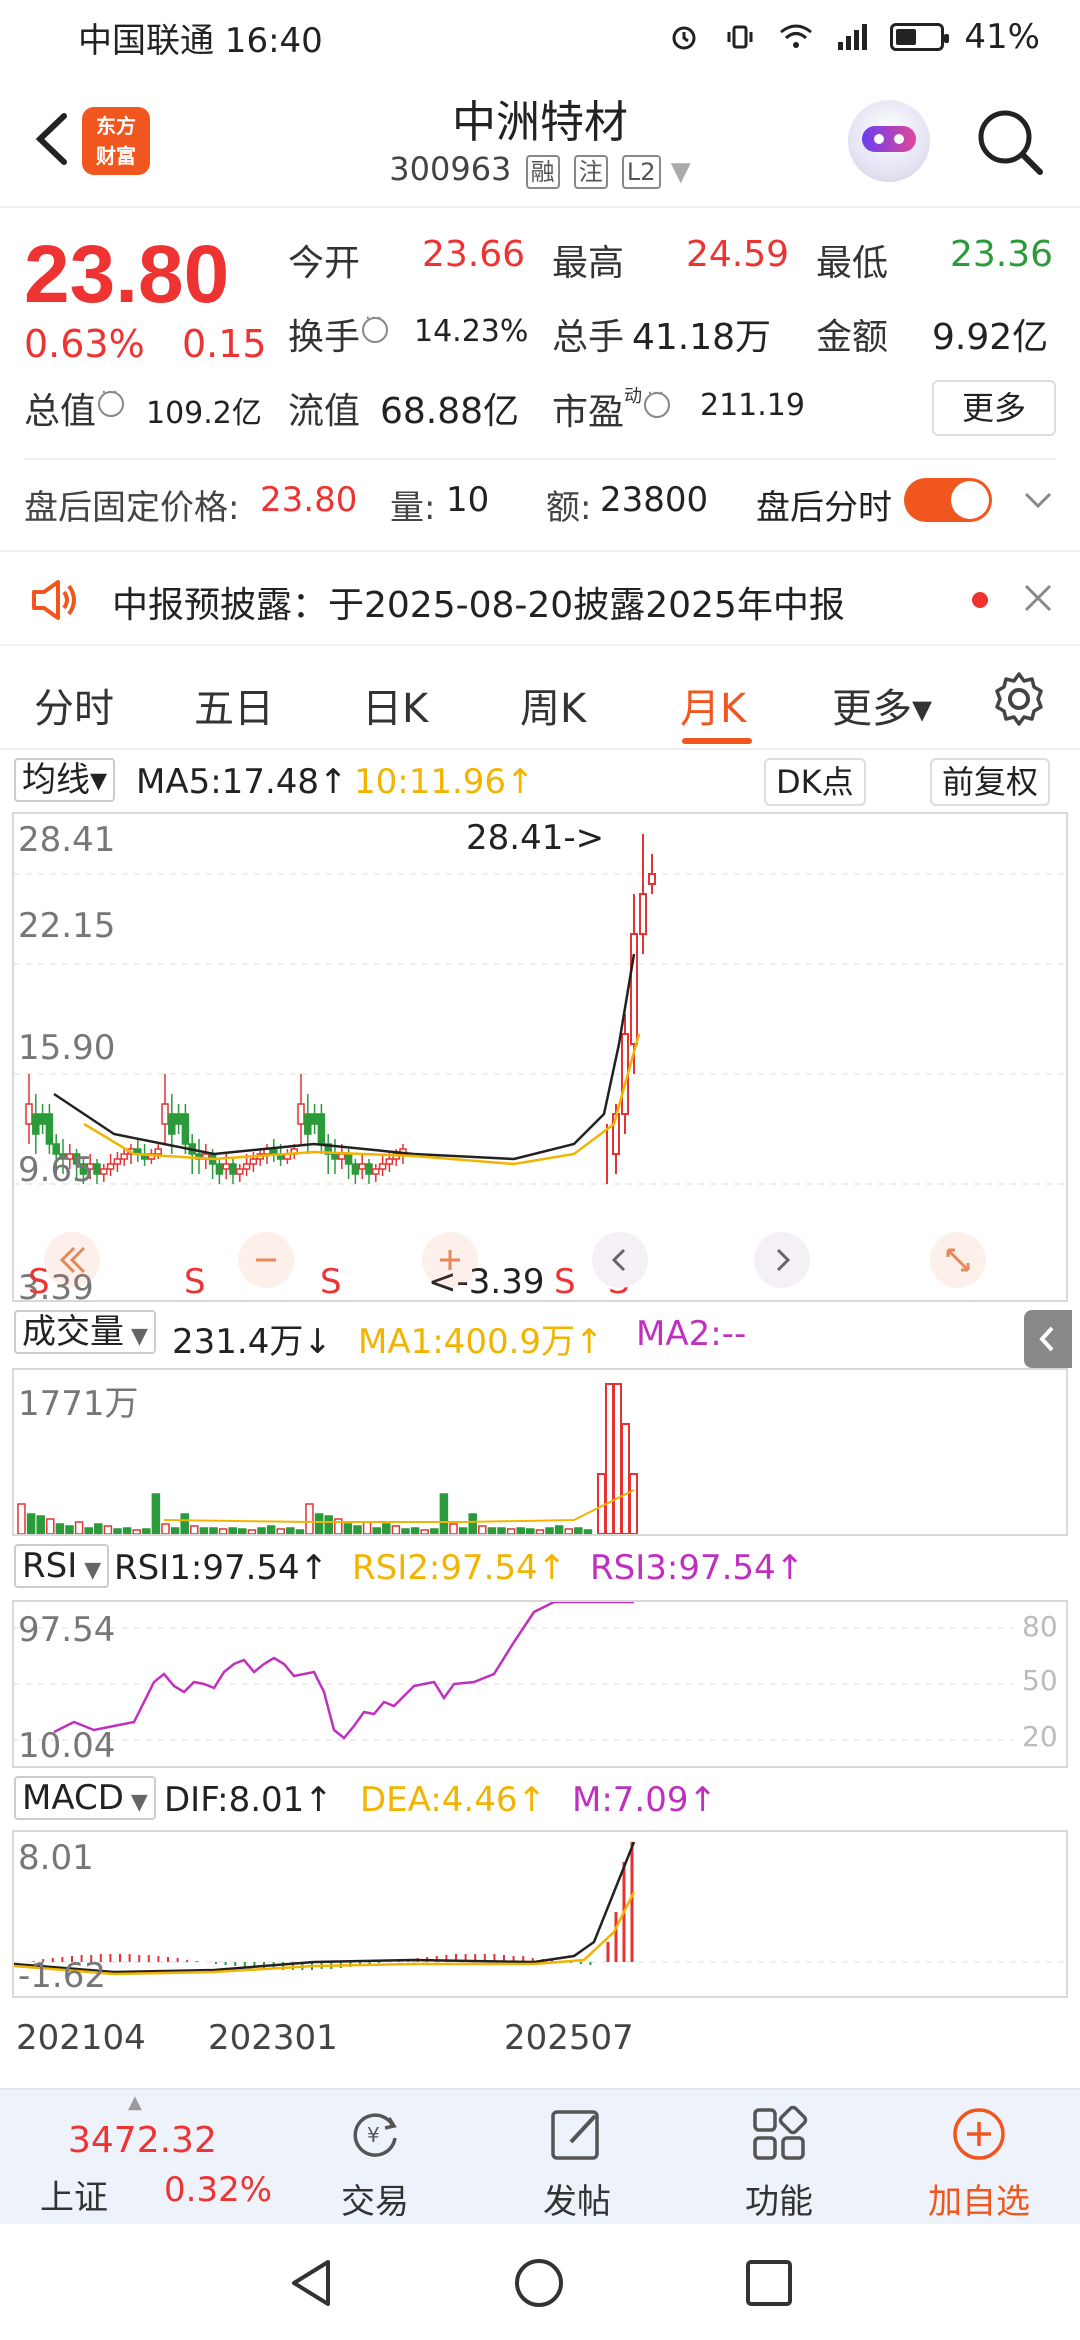 The width and height of the screenshot is (1080, 2340). Describe the element at coordinates (85, 1332) in the screenshot. I see `volume-selector: 成交量 ▼` at that location.